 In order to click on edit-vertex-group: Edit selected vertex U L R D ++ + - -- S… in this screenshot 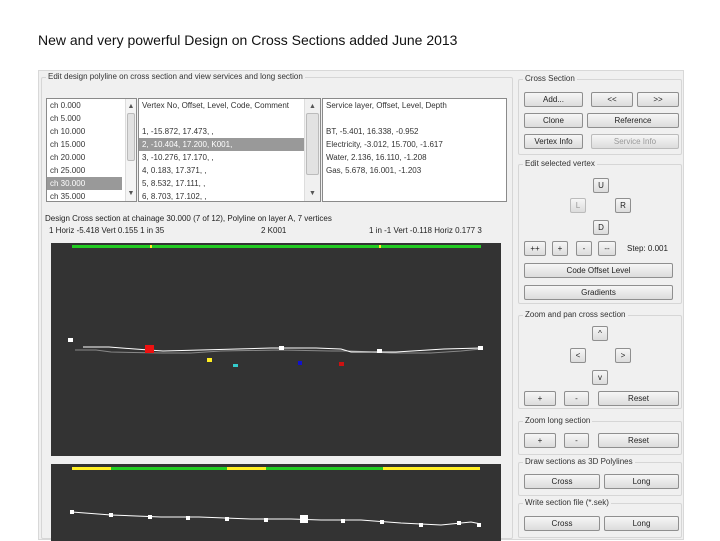, I will do `click(600, 231)`.